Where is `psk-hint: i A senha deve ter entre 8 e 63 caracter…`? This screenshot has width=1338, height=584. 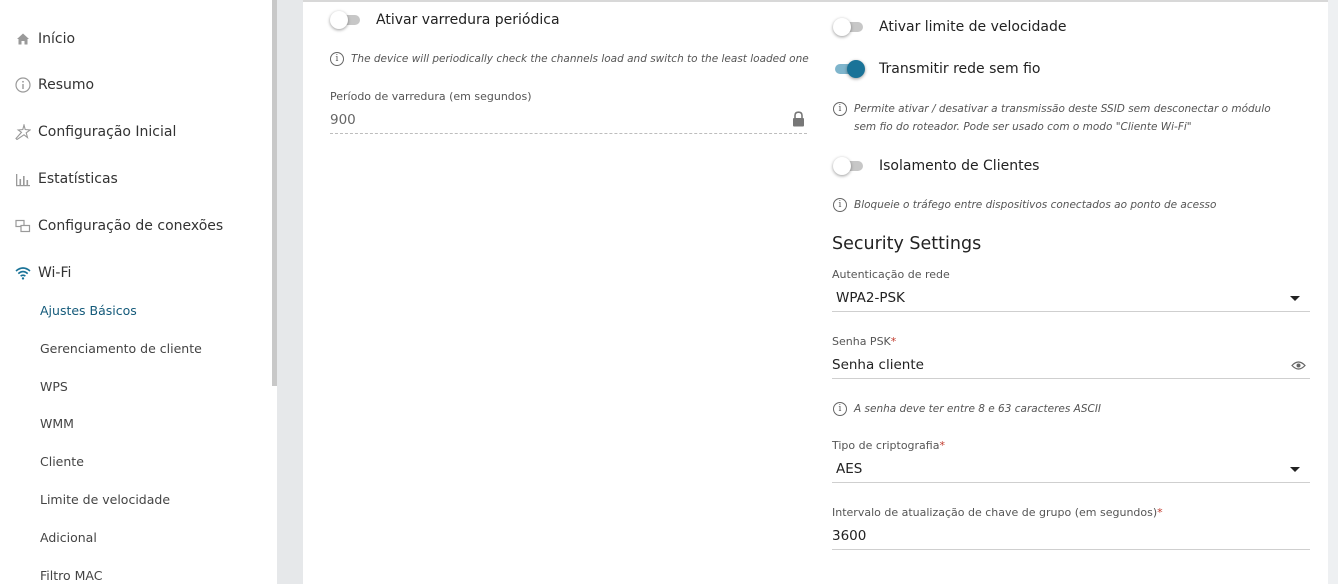 psk-hint: i A senha deve ter entre 8 e 63 caracter… is located at coordinates (1068, 409).